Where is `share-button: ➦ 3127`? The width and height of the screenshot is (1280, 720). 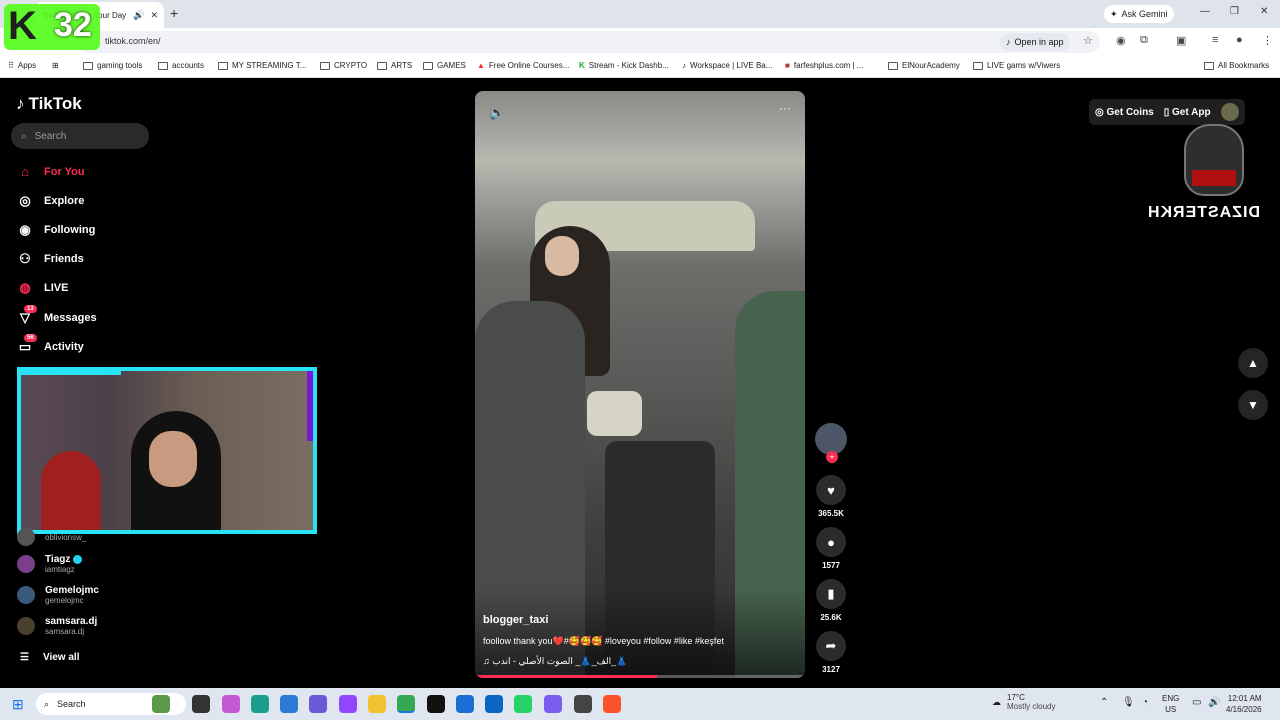 share-button: ➦ 3127 is located at coordinates (831, 652).